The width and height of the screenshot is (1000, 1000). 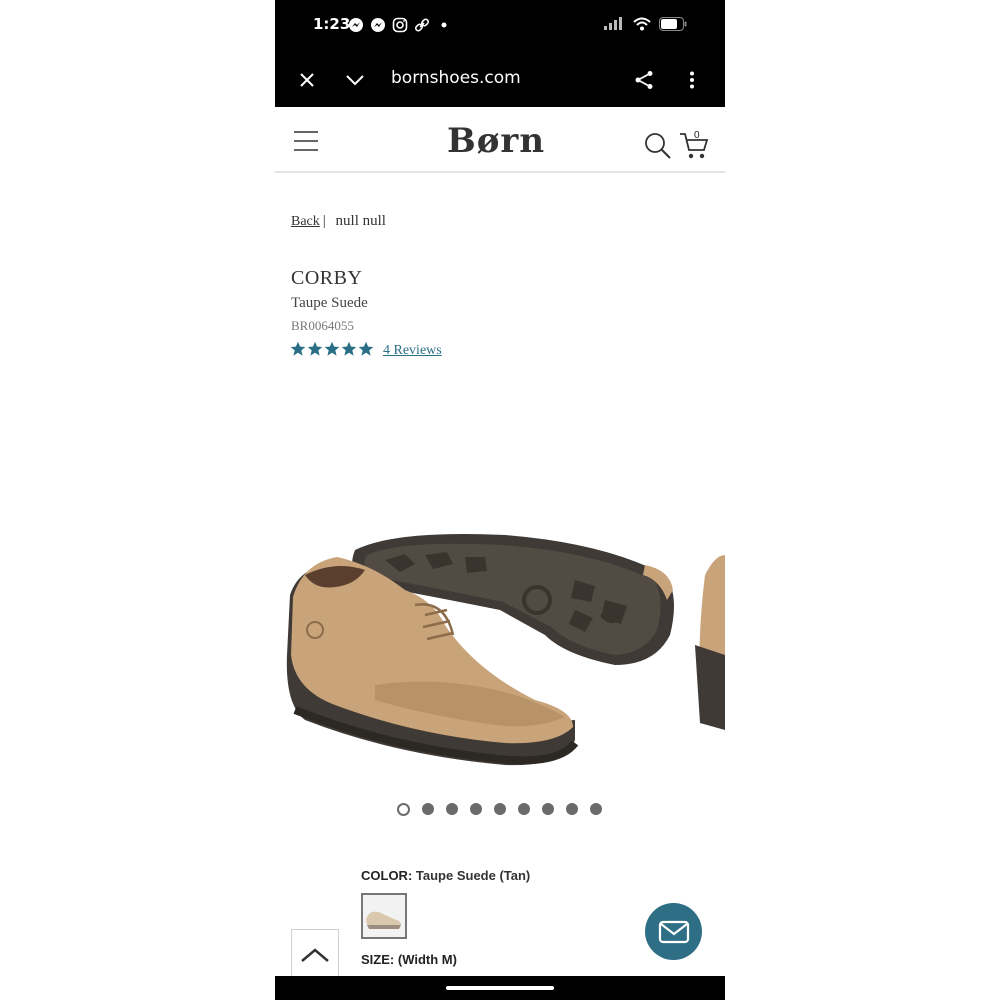 I want to click on search-icon, so click(x=658, y=146).